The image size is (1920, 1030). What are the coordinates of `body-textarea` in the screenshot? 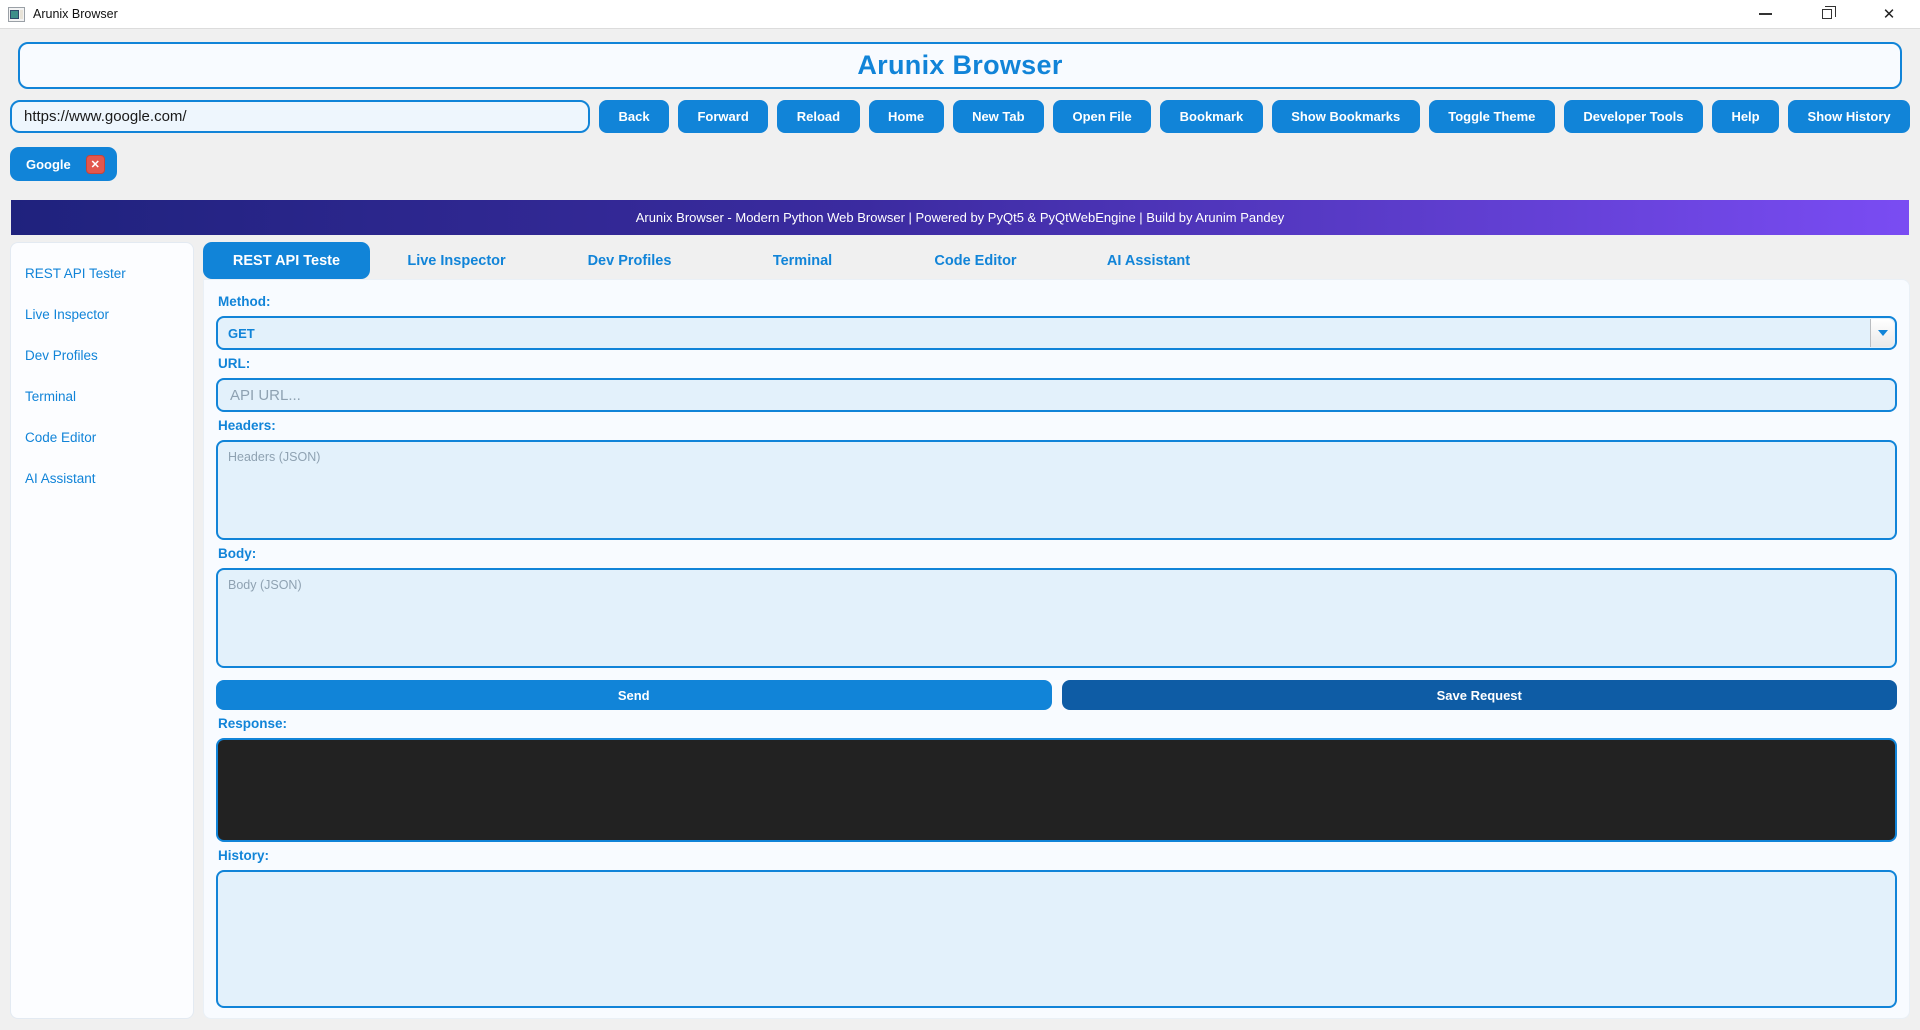 It's located at (1056, 618).